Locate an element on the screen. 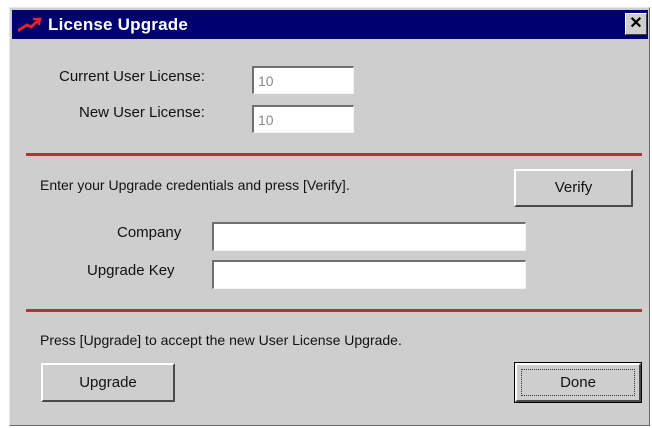 The image size is (652, 428). company-field is located at coordinates (369, 236).